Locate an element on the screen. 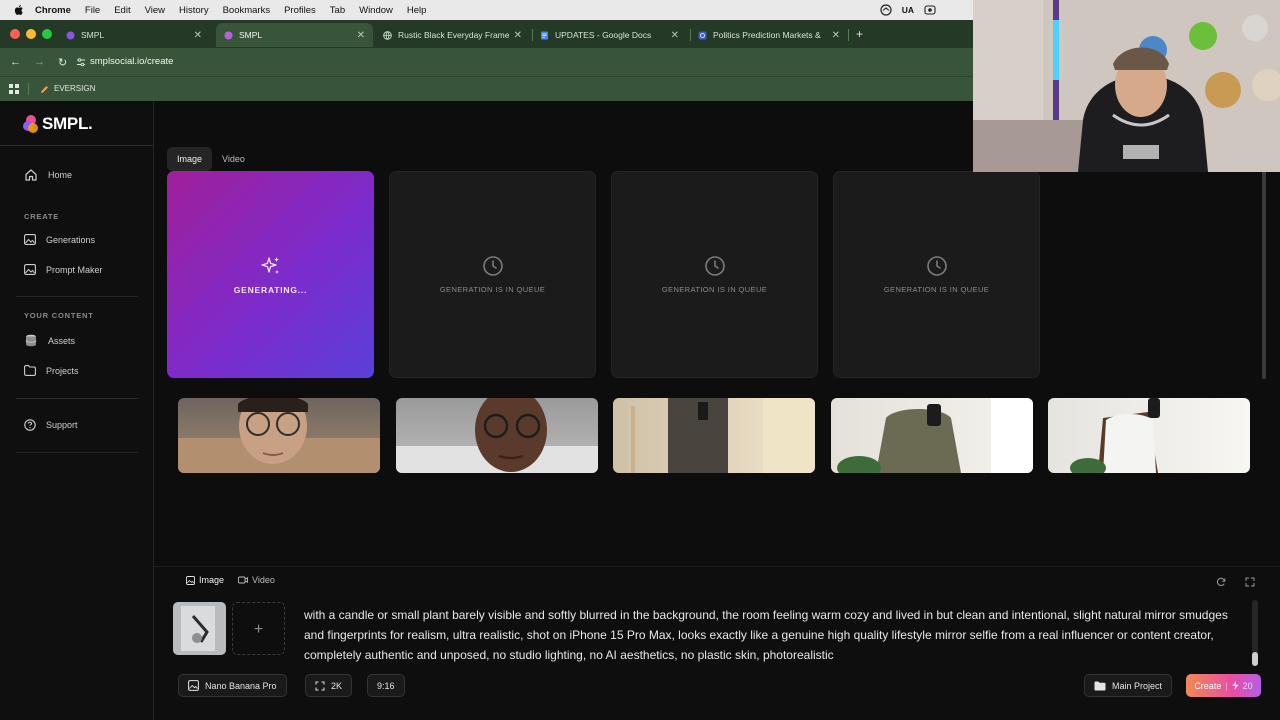 The image size is (1280, 720). status-icon is located at coordinates (886, 10).